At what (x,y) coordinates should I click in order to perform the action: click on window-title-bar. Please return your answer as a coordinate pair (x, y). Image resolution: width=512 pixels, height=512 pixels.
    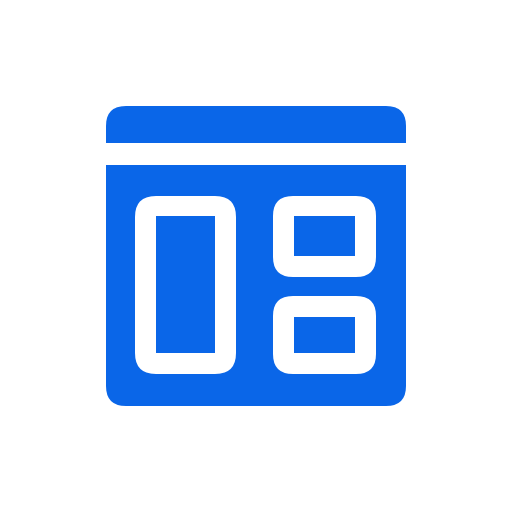
    Looking at the image, I should click on (256, 124).